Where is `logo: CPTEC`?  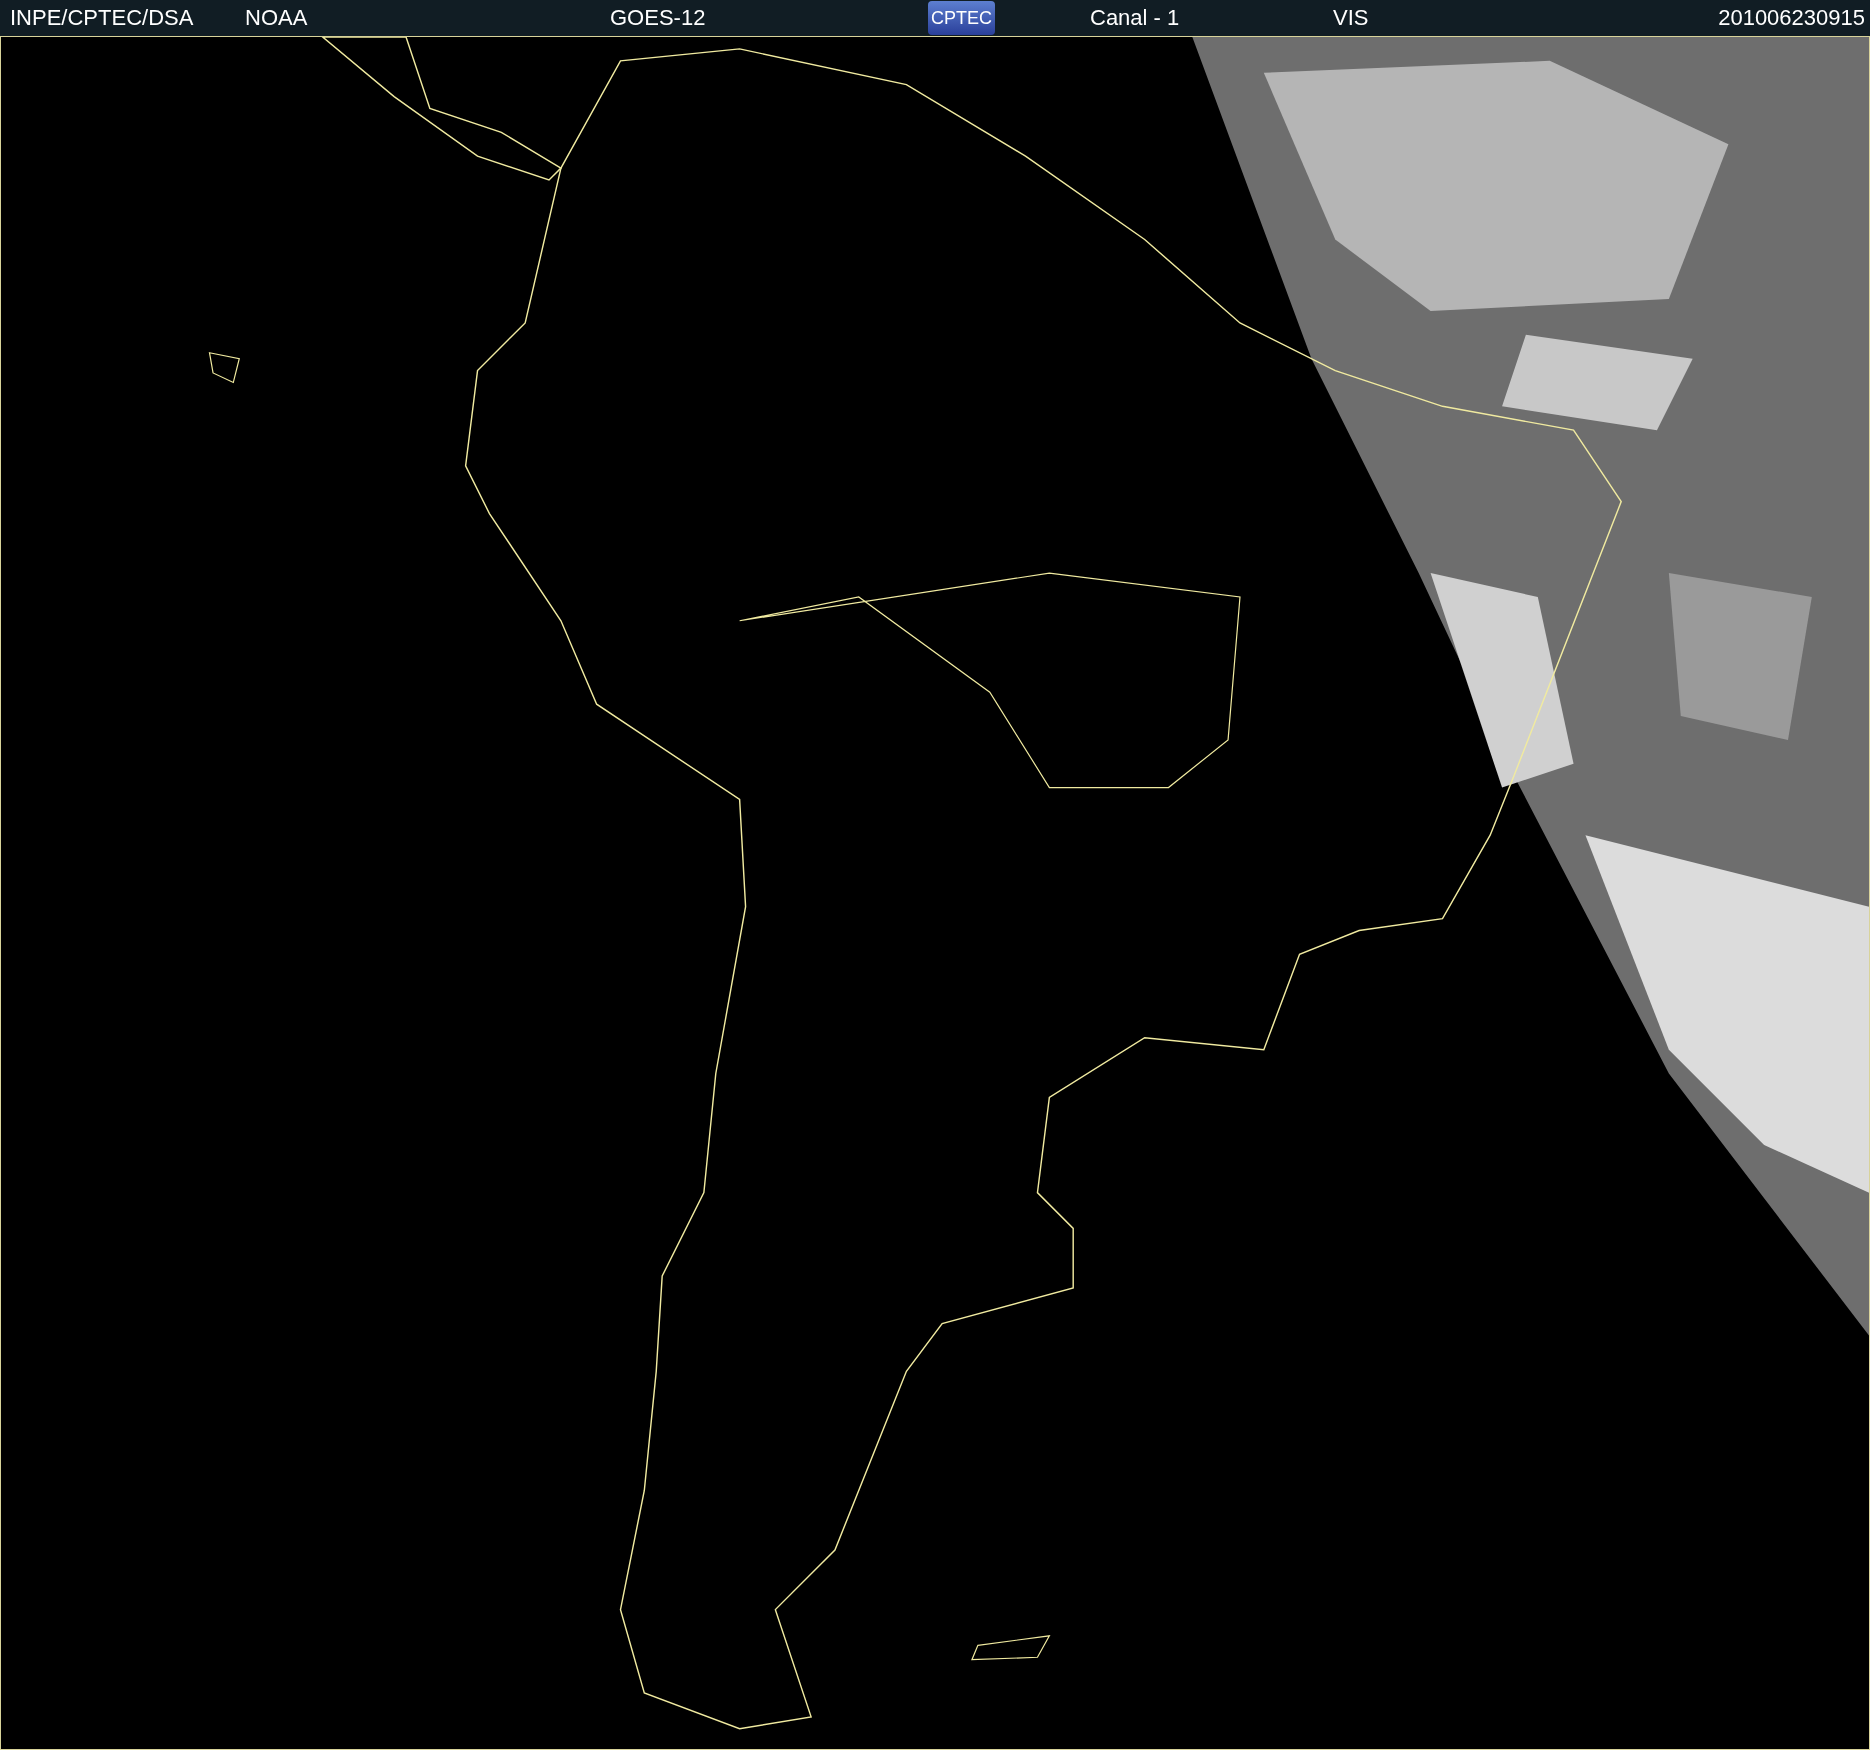 logo: CPTEC is located at coordinates (961, 18).